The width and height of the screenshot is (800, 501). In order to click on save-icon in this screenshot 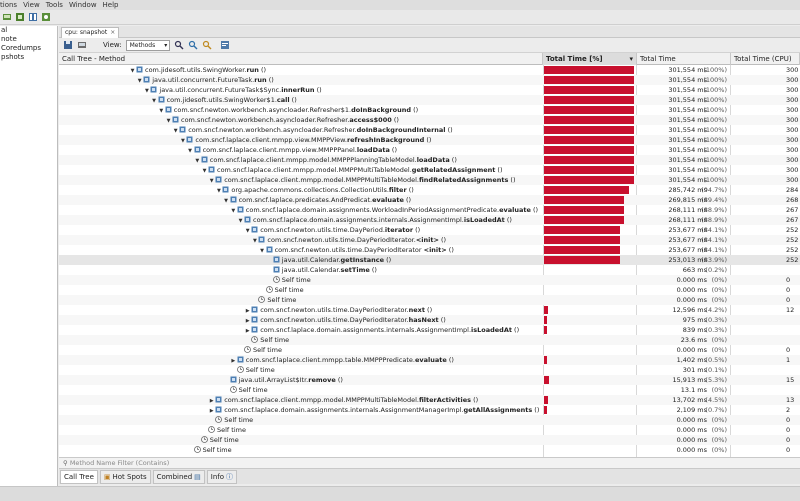, I will do `click(68, 45)`.